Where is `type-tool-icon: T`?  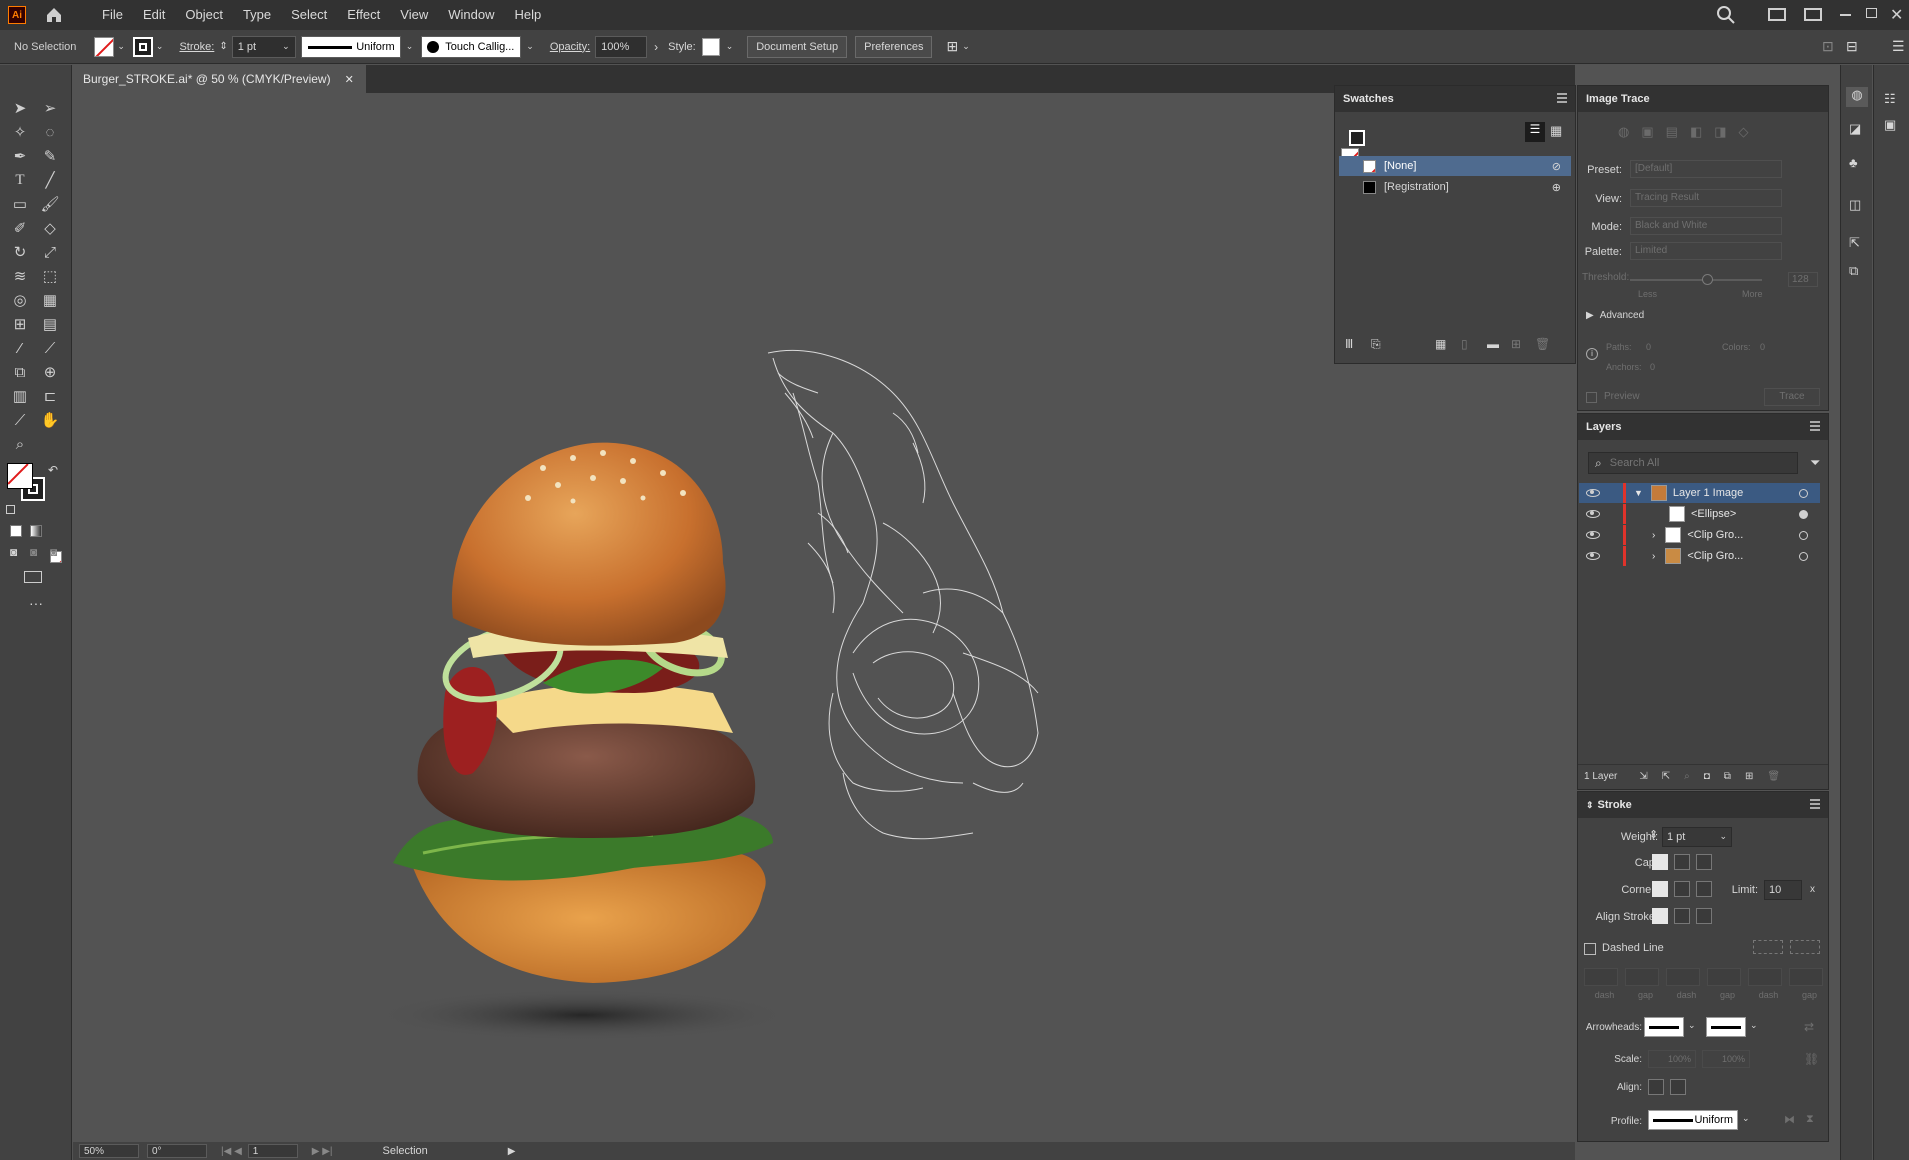 type-tool-icon: T is located at coordinates (20, 180).